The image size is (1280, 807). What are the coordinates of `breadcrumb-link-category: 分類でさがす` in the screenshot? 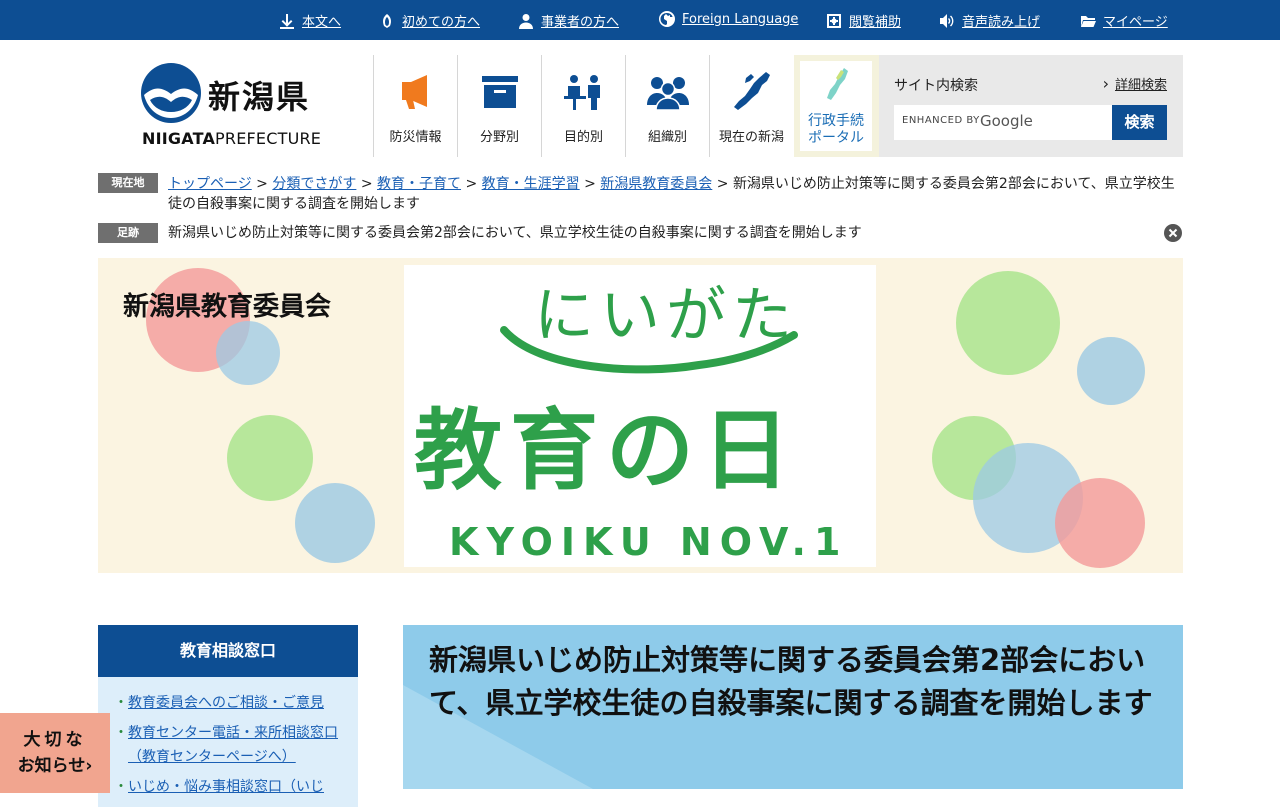 It's located at (314, 184).